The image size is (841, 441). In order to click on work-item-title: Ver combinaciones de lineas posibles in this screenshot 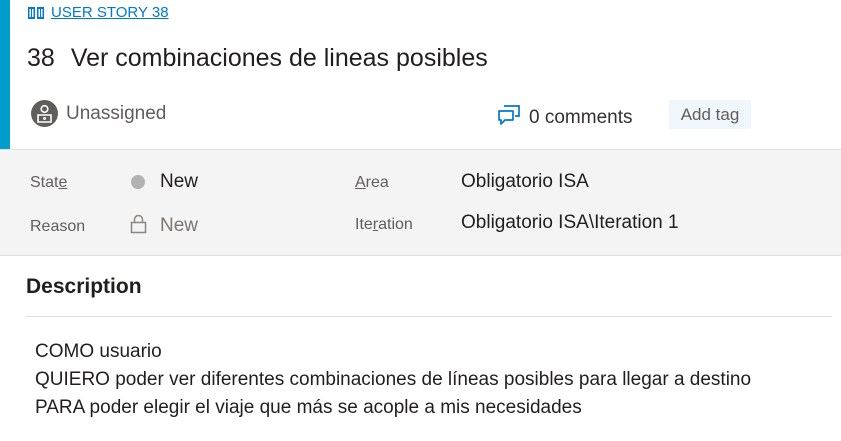, I will do `click(279, 58)`.